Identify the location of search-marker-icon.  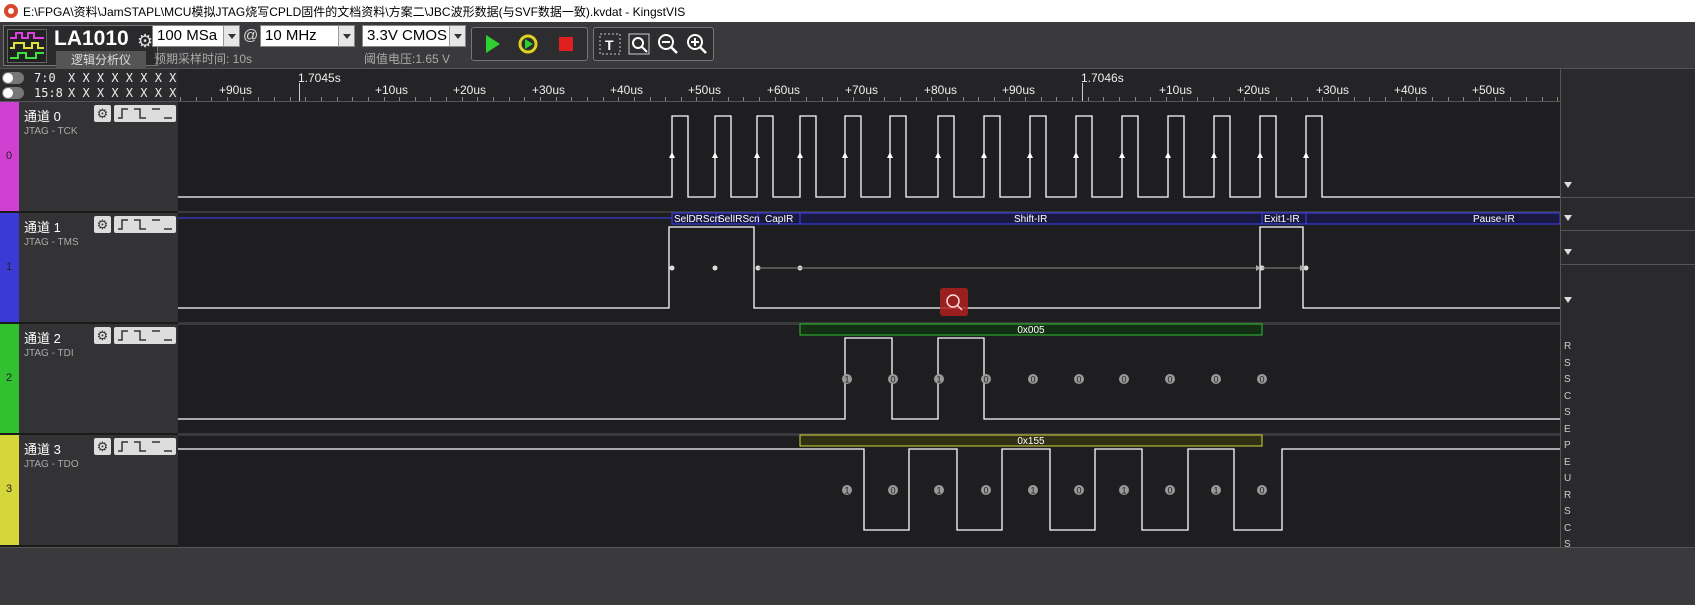
(954, 302).